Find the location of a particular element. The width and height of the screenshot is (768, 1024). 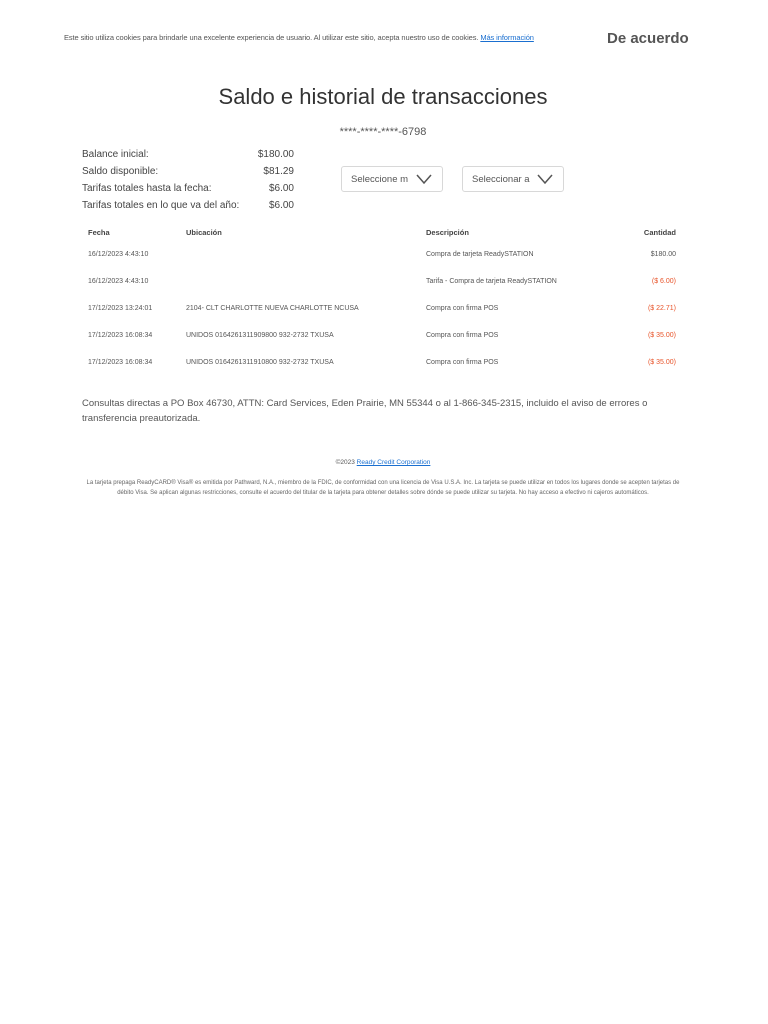

month-select: Seleccione m is located at coordinates (392, 179).